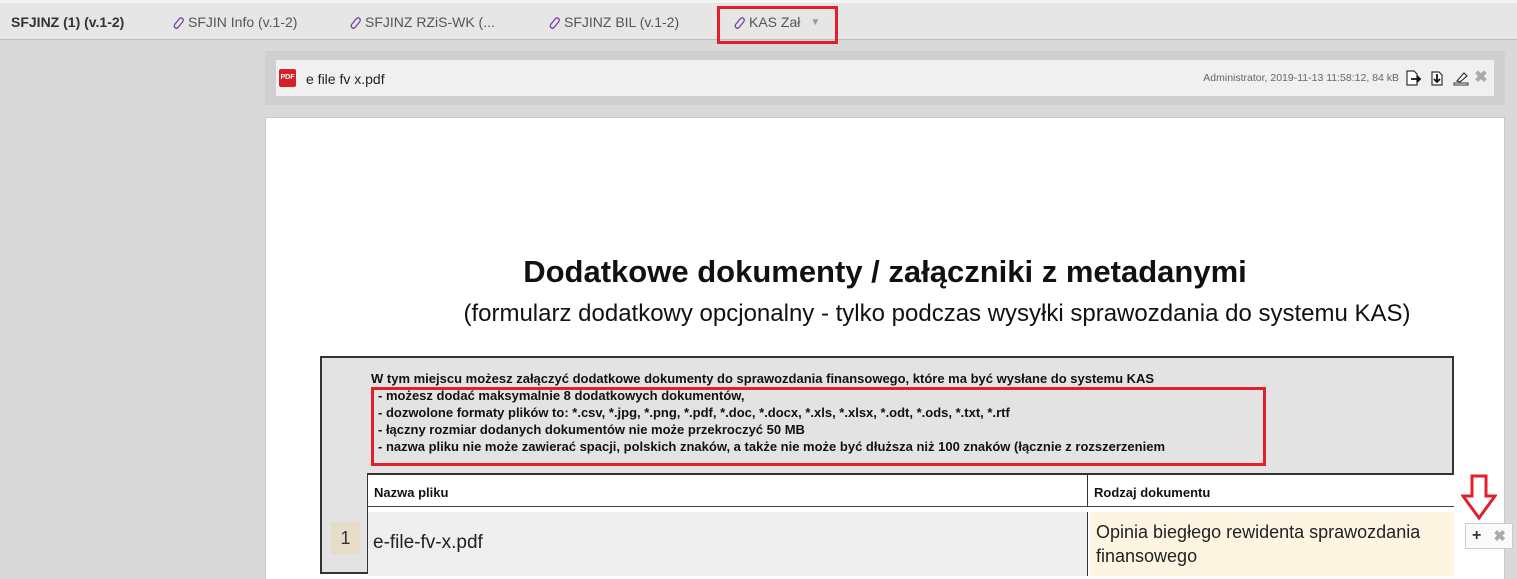 The width and height of the screenshot is (1517, 579). What do you see at coordinates (1489, 536) in the screenshot?
I see `row-controls: + ✖` at bounding box center [1489, 536].